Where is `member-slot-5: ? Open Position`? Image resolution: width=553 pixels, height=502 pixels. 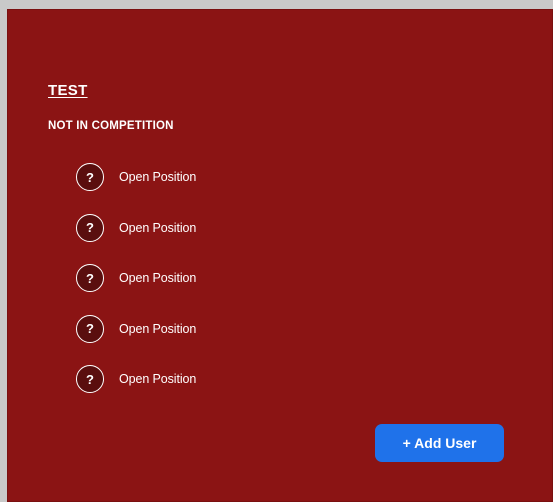 member-slot-5: ? Open Position is located at coordinates (136, 379).